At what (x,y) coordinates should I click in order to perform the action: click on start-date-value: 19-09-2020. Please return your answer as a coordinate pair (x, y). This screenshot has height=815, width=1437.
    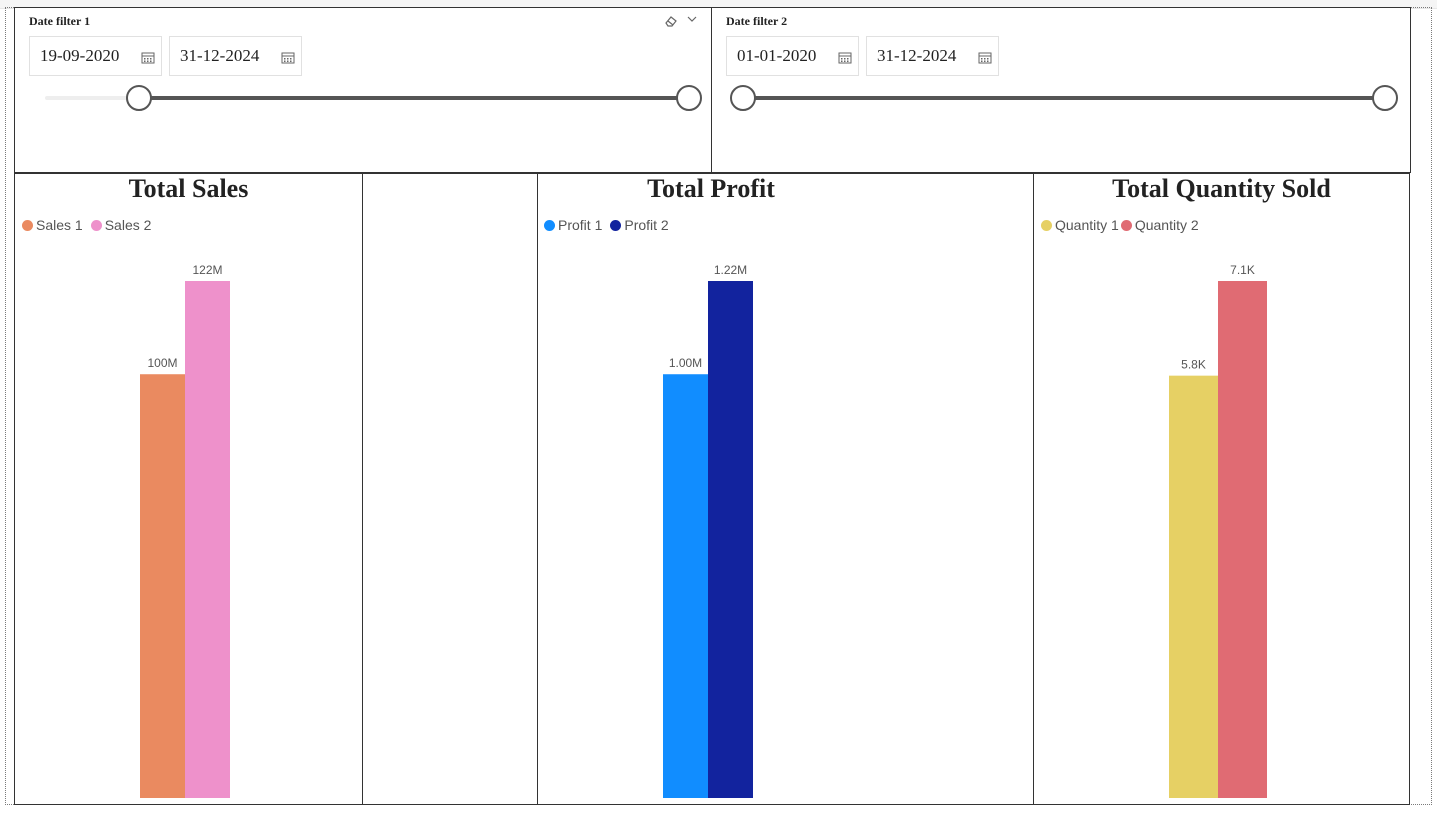
    Looking at the image, I should click on (80, 55).